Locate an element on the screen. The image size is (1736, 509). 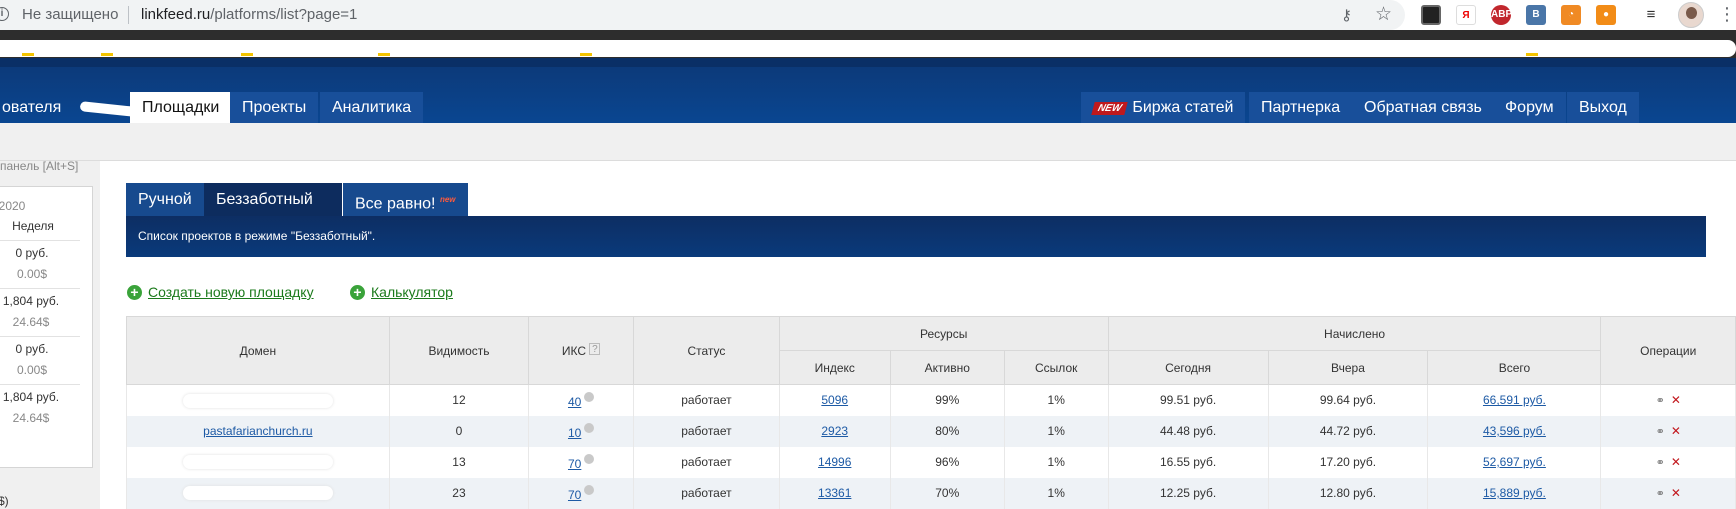
tab-carefree: Беззаботный is located at coordinates (273, 199).